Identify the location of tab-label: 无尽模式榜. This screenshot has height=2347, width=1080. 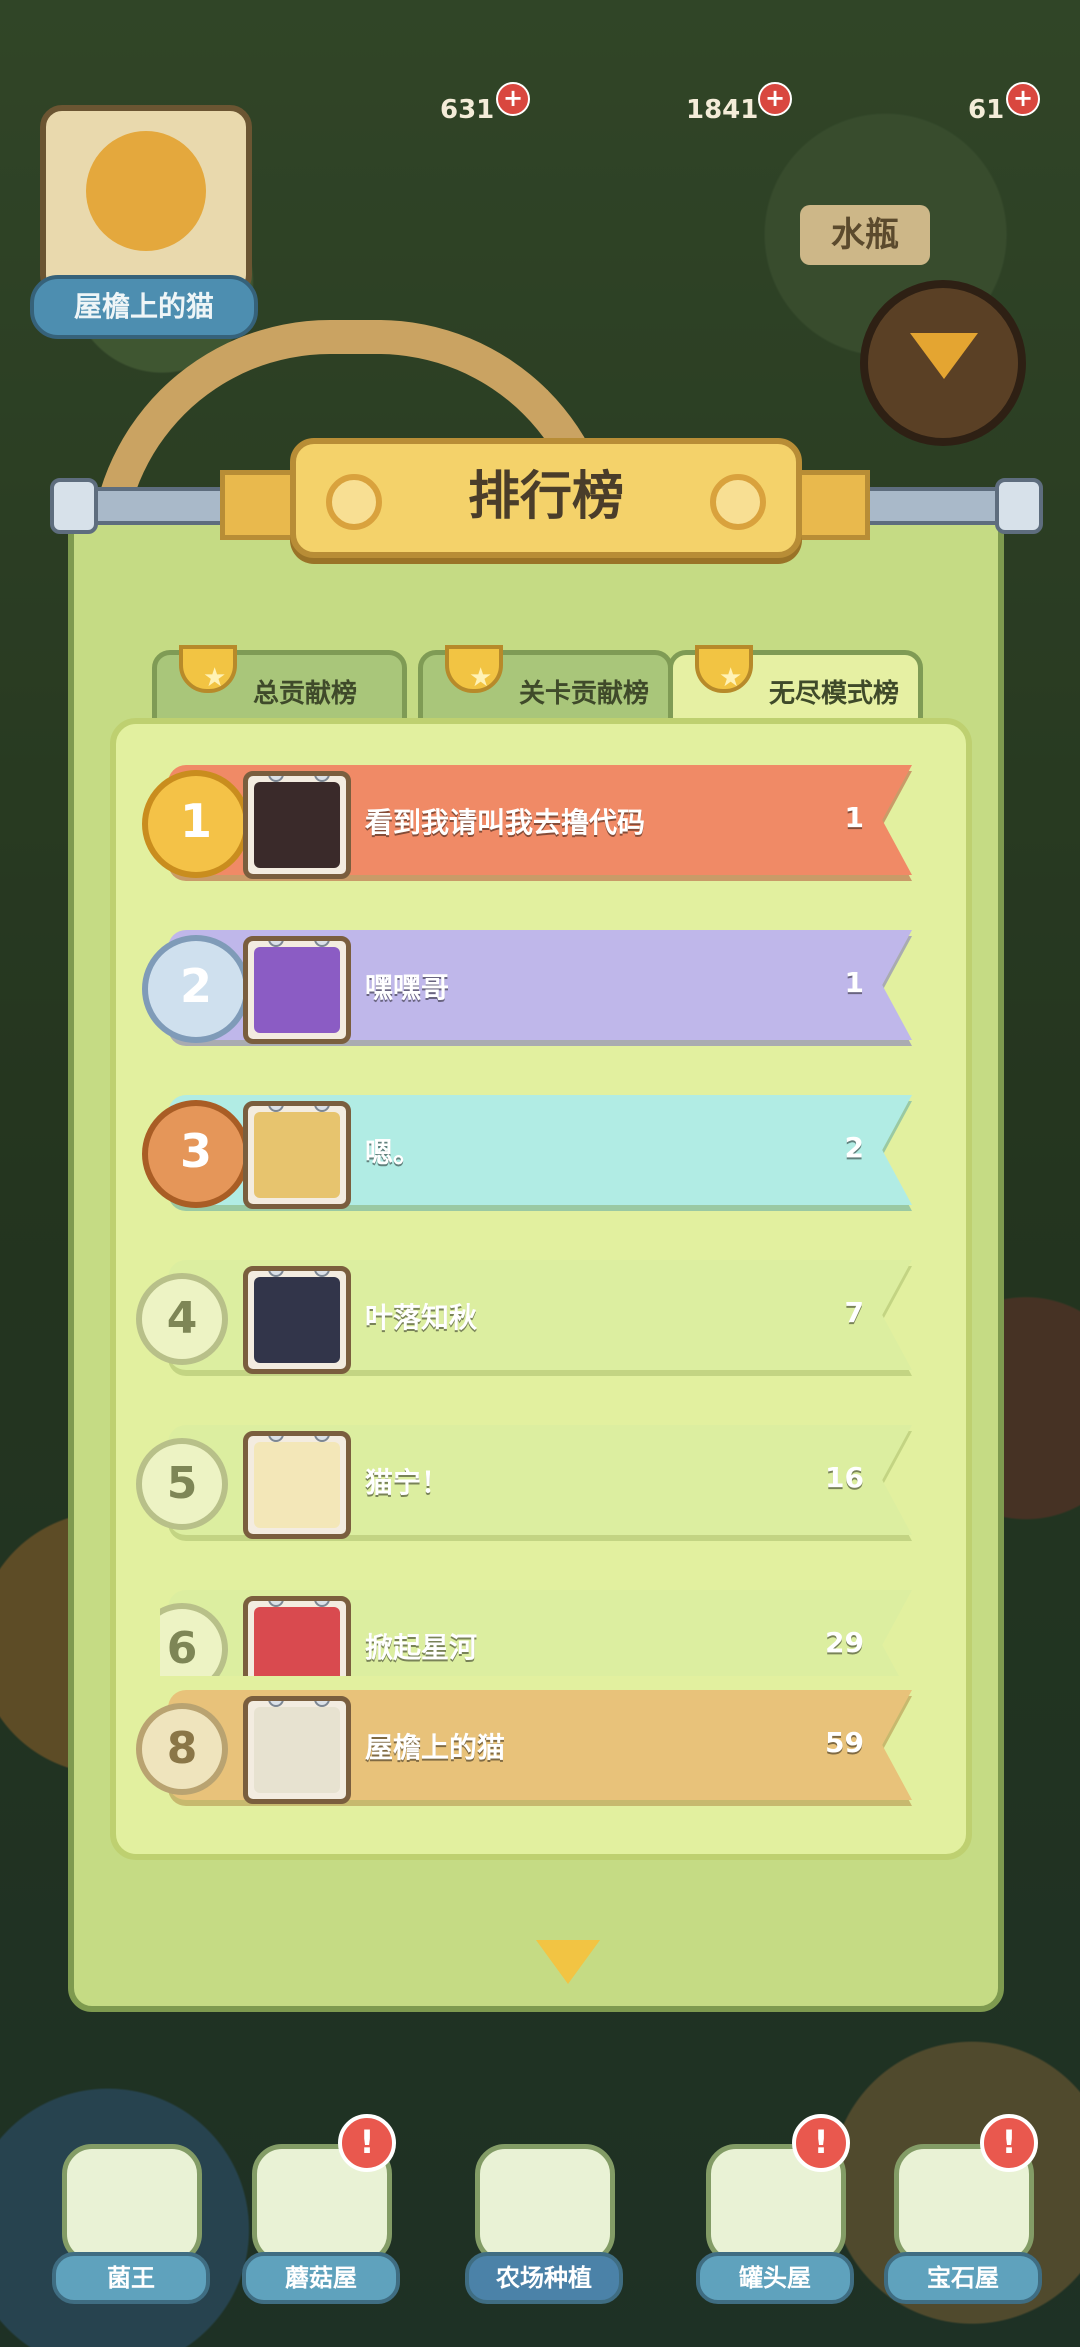
(834, 694).